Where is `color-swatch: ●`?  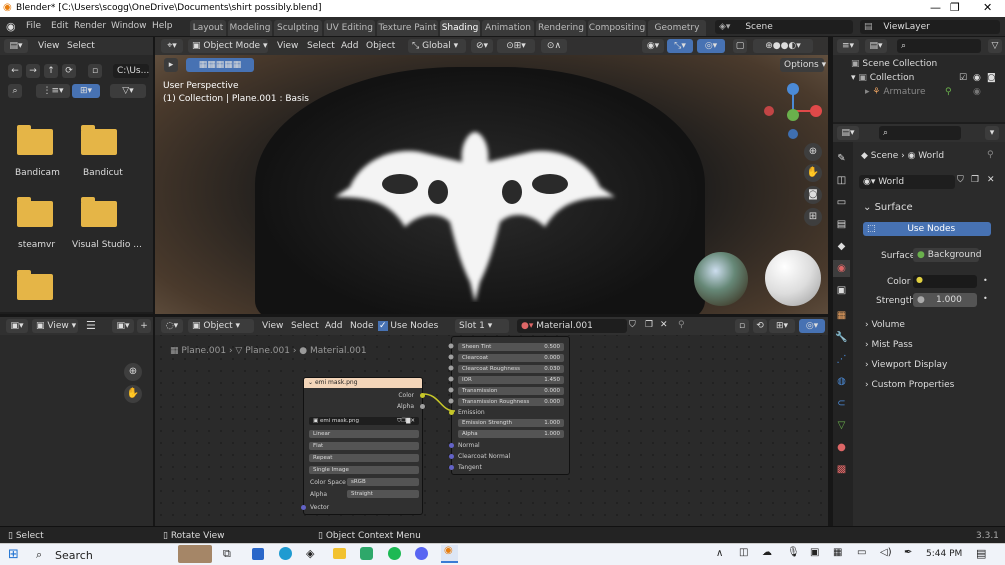
color-swatch: ● is located at coordinates (945, 281).